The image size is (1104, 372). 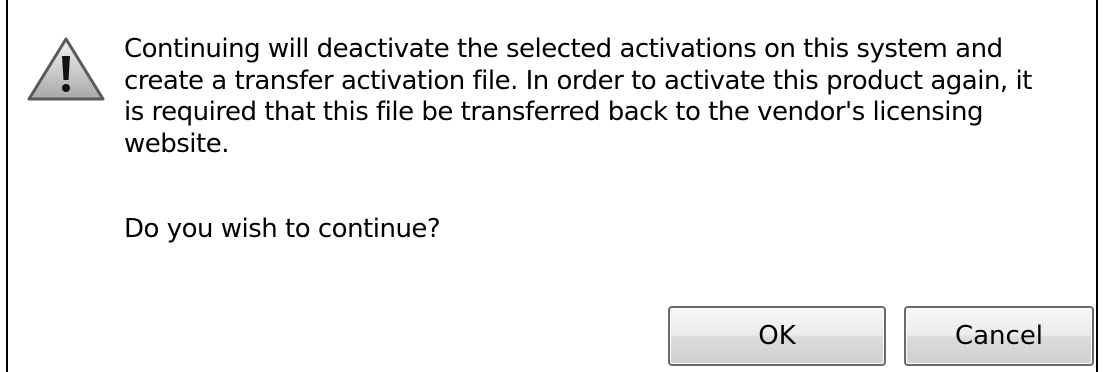 What do you see at coordinates (282, 229) in the screenshot?
I see `dialog-question: Do you wish to continue?` at bounding box center [282, 229].